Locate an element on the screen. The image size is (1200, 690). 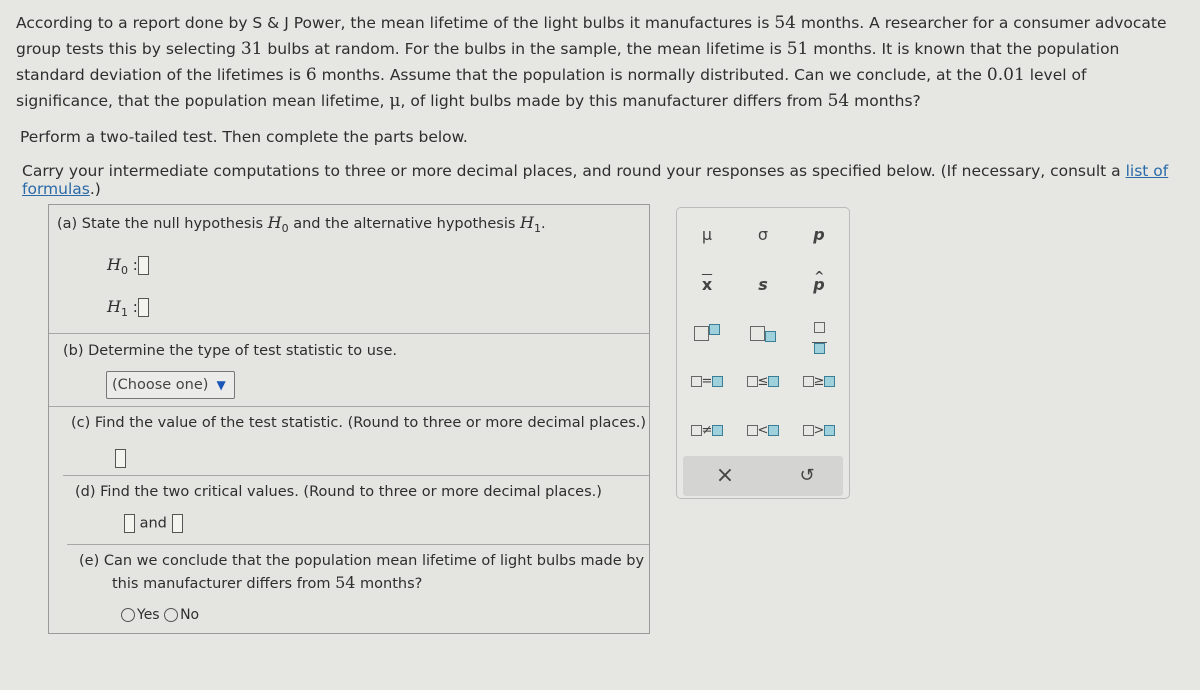
critical-values-row: and is located at coordinates (153, 523).